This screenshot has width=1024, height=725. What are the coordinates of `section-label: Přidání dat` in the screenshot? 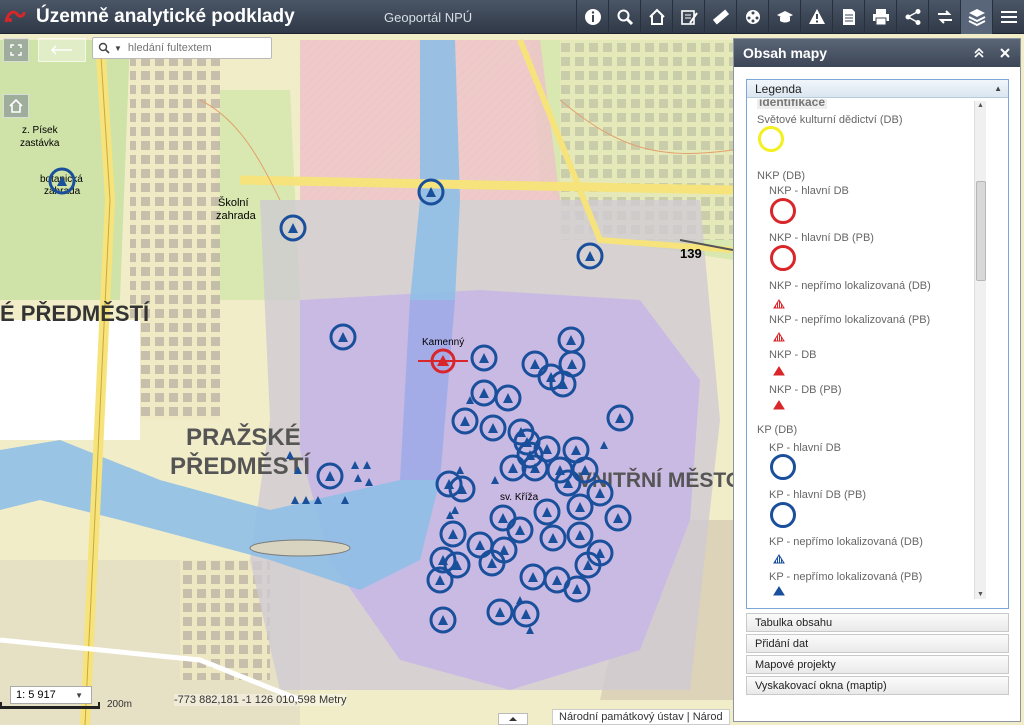 It's located at (782, 643).